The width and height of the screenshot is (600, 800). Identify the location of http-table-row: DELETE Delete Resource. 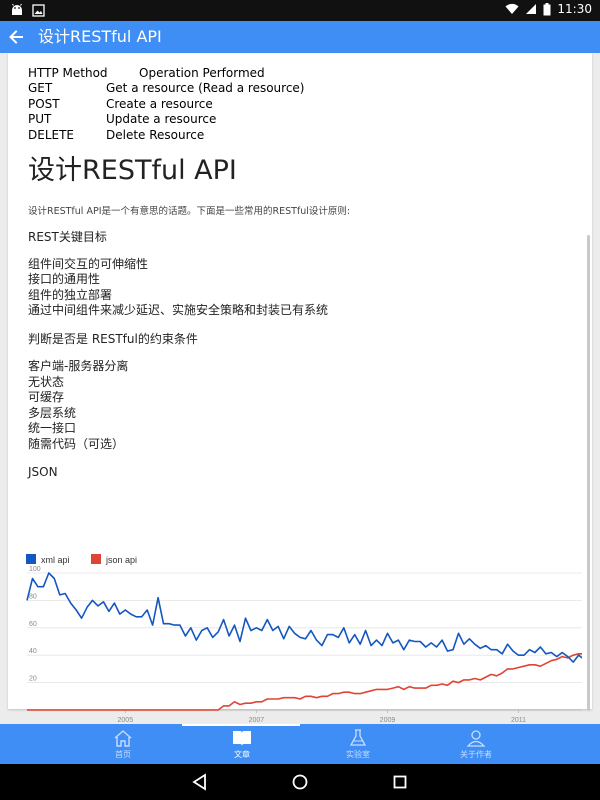
(208, 135).